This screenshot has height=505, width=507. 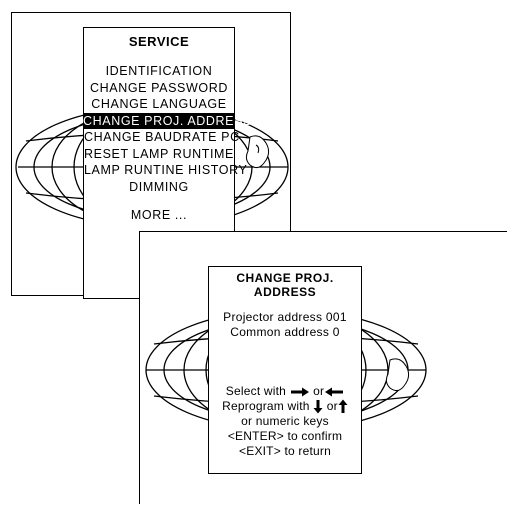 What do you see at coordinates (285, 332) in the screenshot?
I see `common-address-value: Common address 0` at bounding box center [285, 332].